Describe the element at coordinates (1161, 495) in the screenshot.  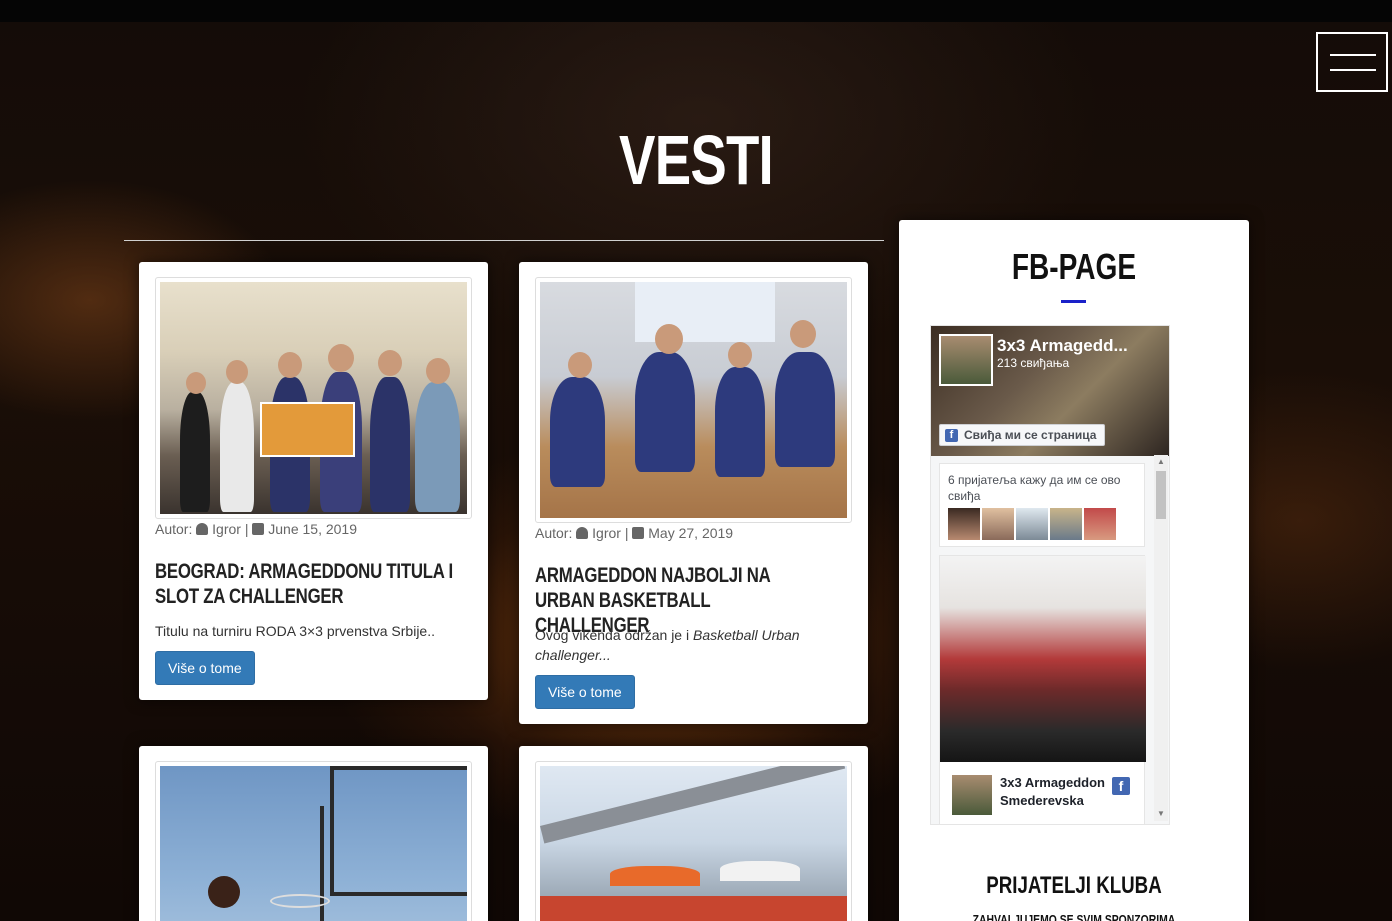
I see `scroll-thumb` at that location.